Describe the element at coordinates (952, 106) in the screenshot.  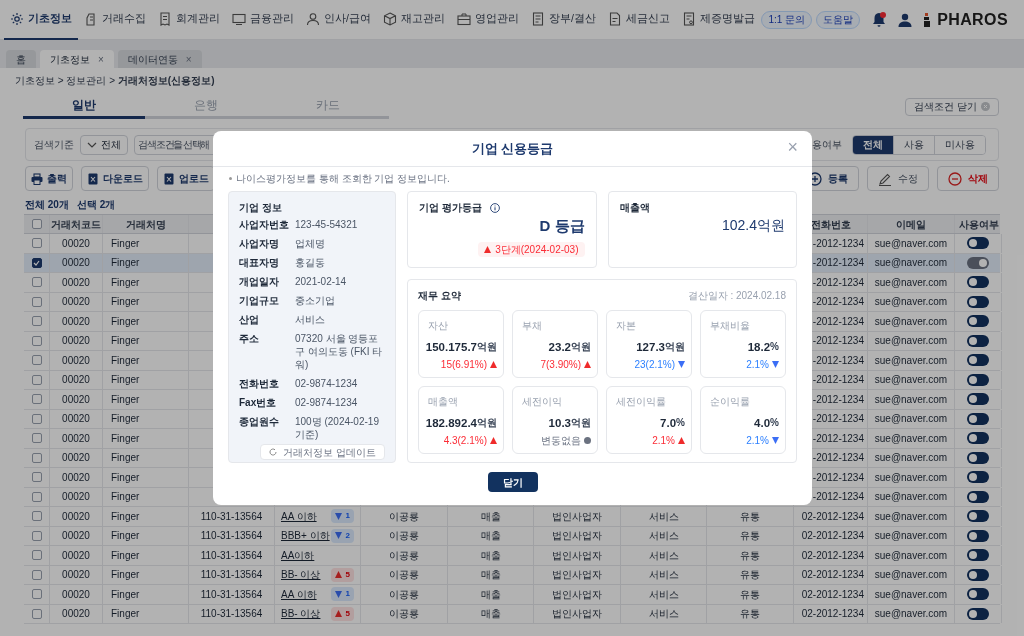
I see `search-toggle-button: 검색조건 닫기` at that location.